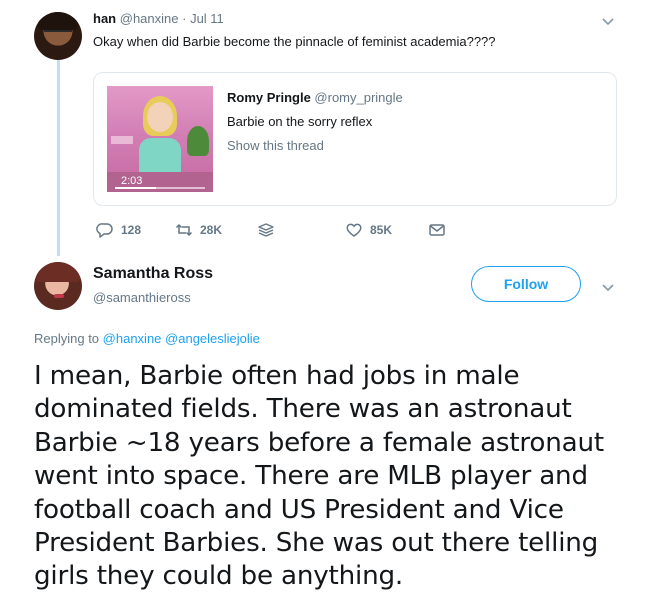  I want to click on replying-to: Replying to @hanxine @angelesliejolie, so click(147, 338).